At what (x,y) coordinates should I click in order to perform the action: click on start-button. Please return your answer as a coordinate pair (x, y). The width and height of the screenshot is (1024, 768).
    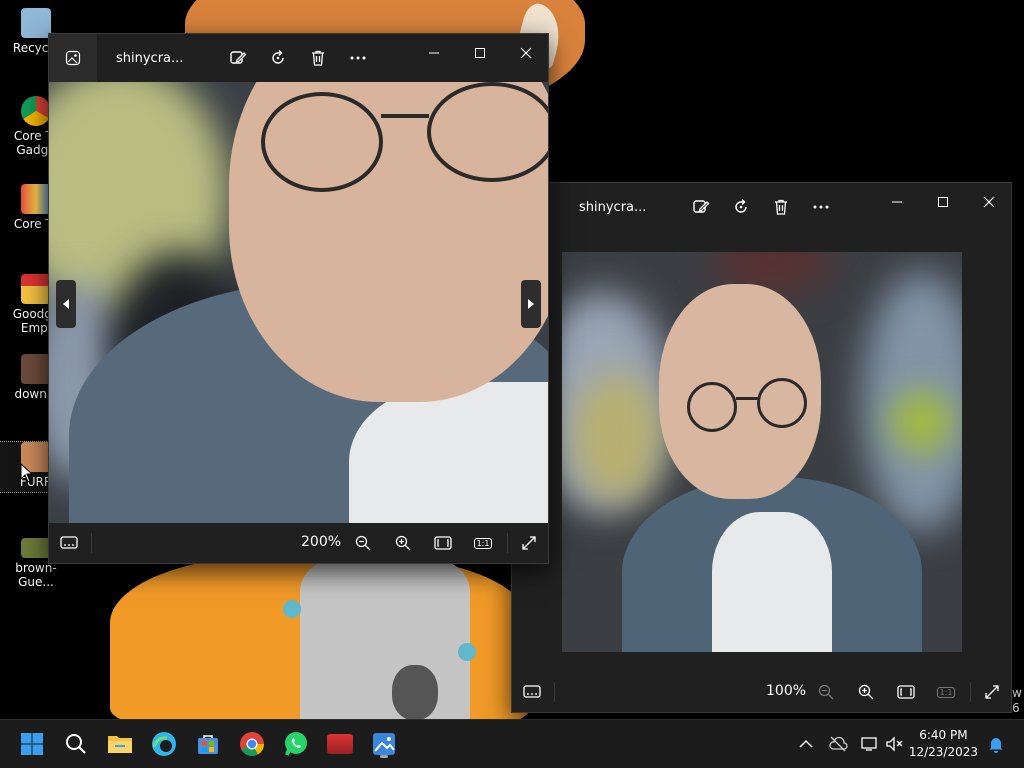
    Looking at the image, I should click on (32, 744).